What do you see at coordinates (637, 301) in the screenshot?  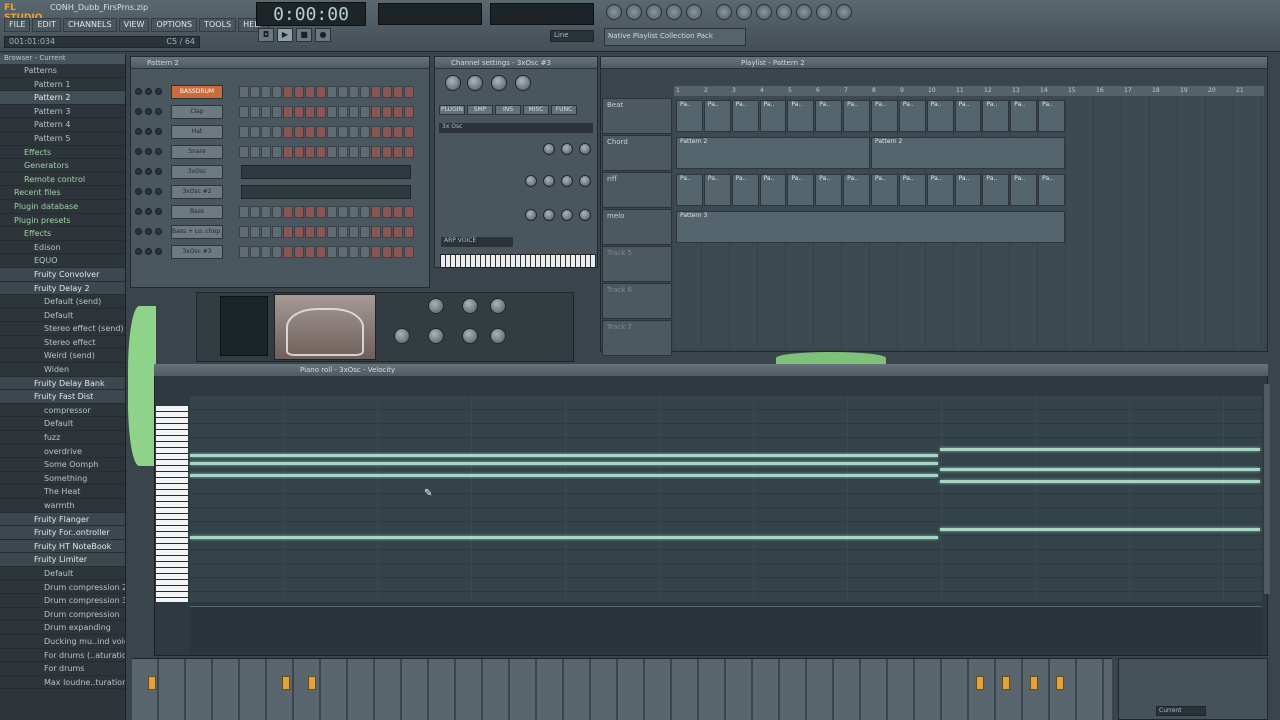 I see `playlist-track-header: Track 6` at bounding box center [637, 301].